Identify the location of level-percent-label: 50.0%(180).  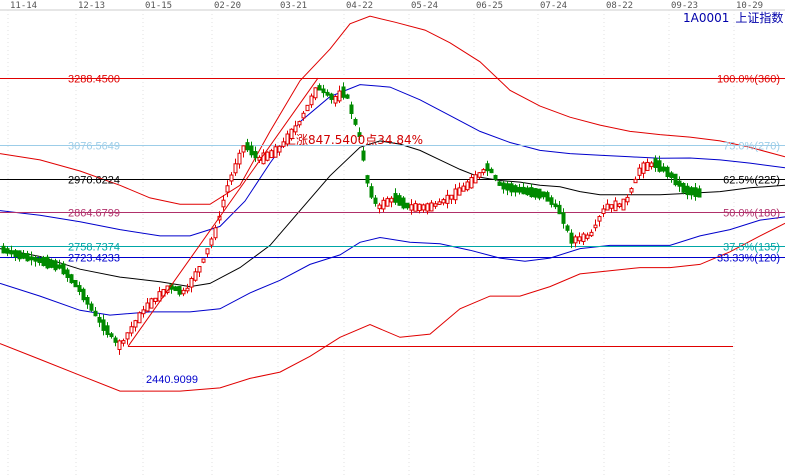
(751, 214).